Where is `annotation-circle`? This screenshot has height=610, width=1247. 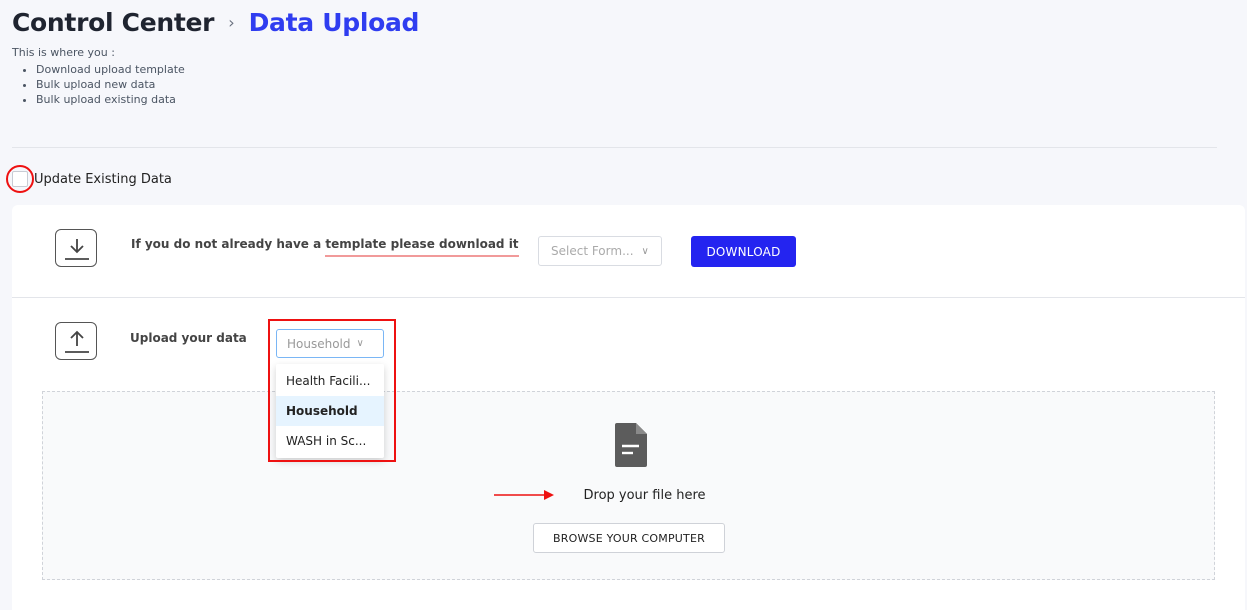
annotation-circle is located at coordinates (20, 179).